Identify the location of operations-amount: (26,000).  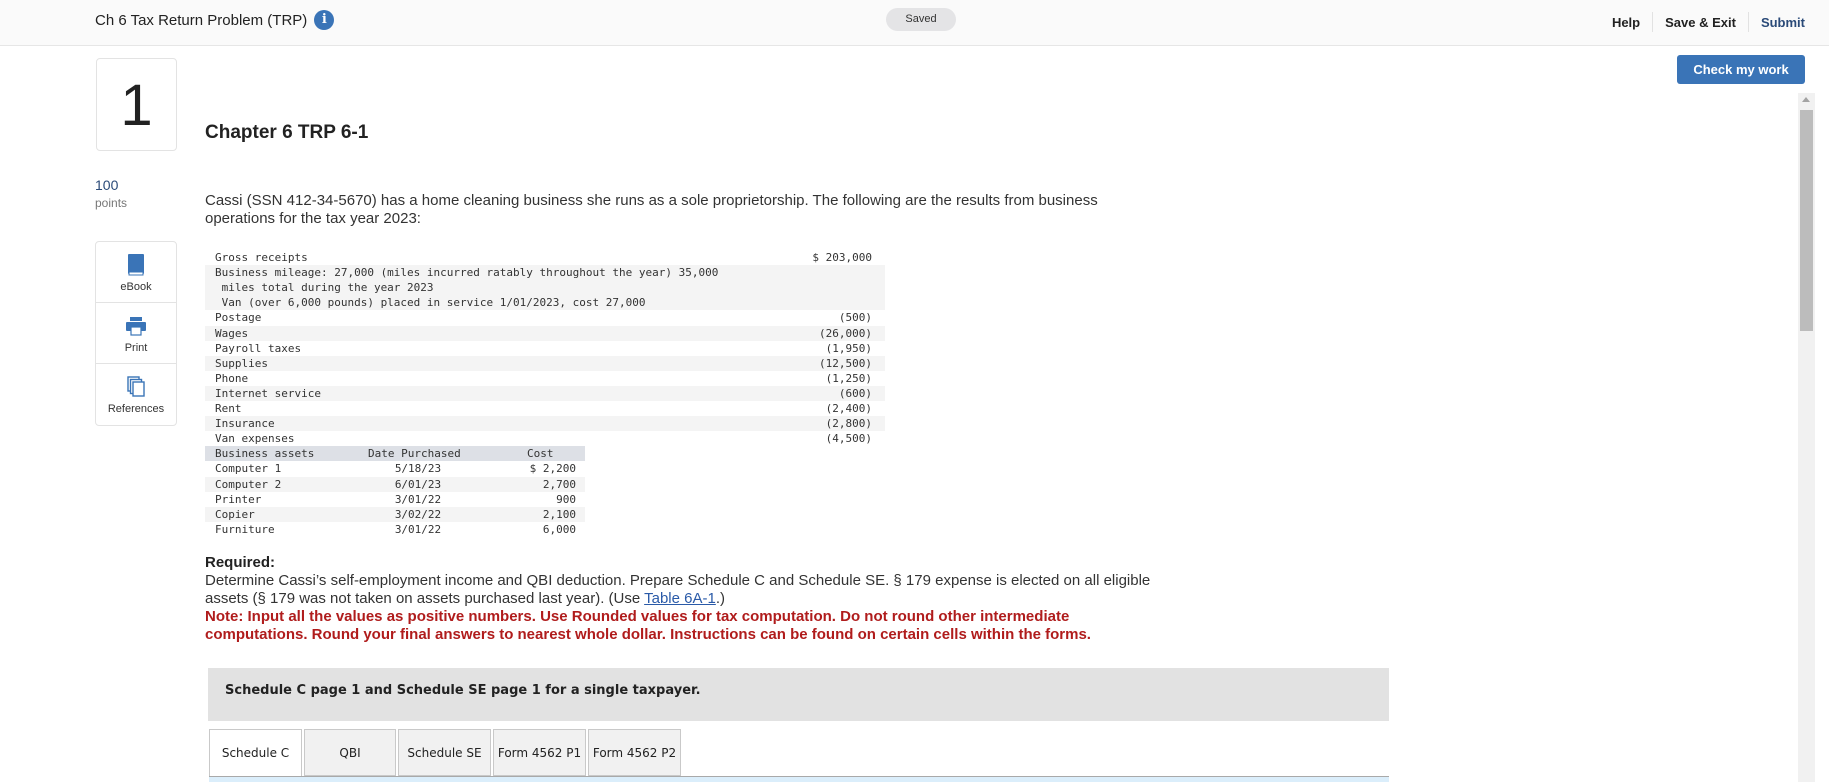
(845, 333).